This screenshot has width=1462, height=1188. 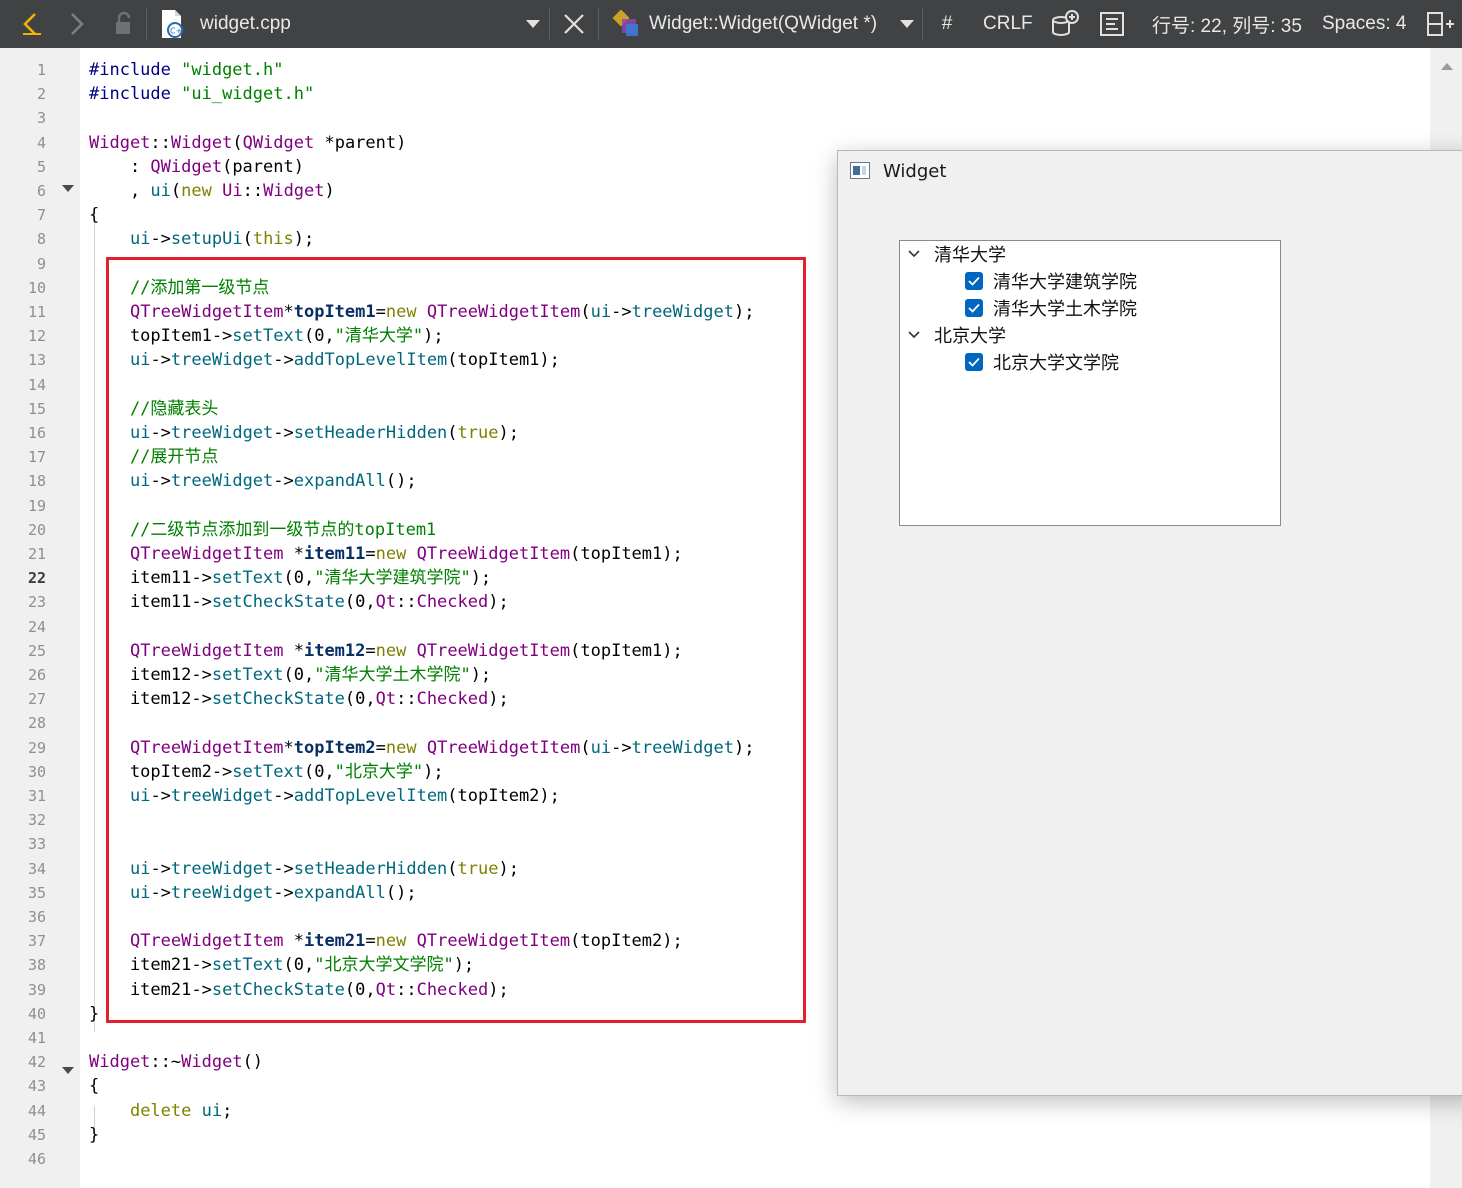 I want to click on line-number: 22, so click(x=36, y=578).